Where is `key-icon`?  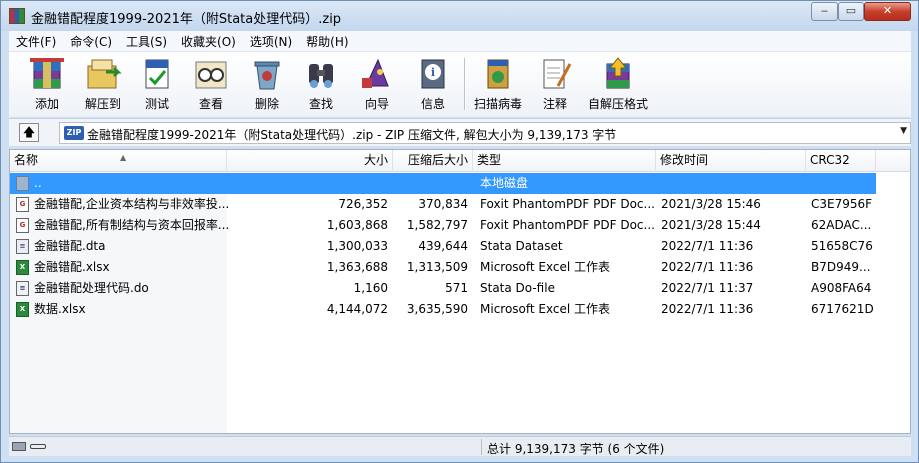 key-icon is located at coordinates (38, 446).